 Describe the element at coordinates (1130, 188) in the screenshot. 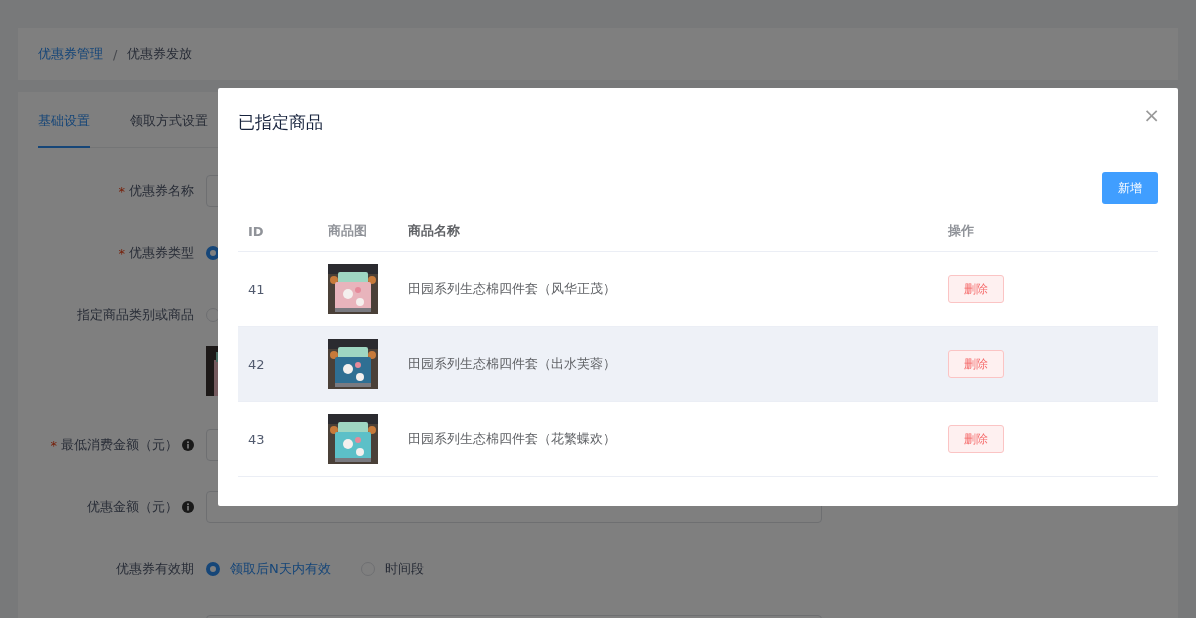

I see `add-button: 新增` at that location.